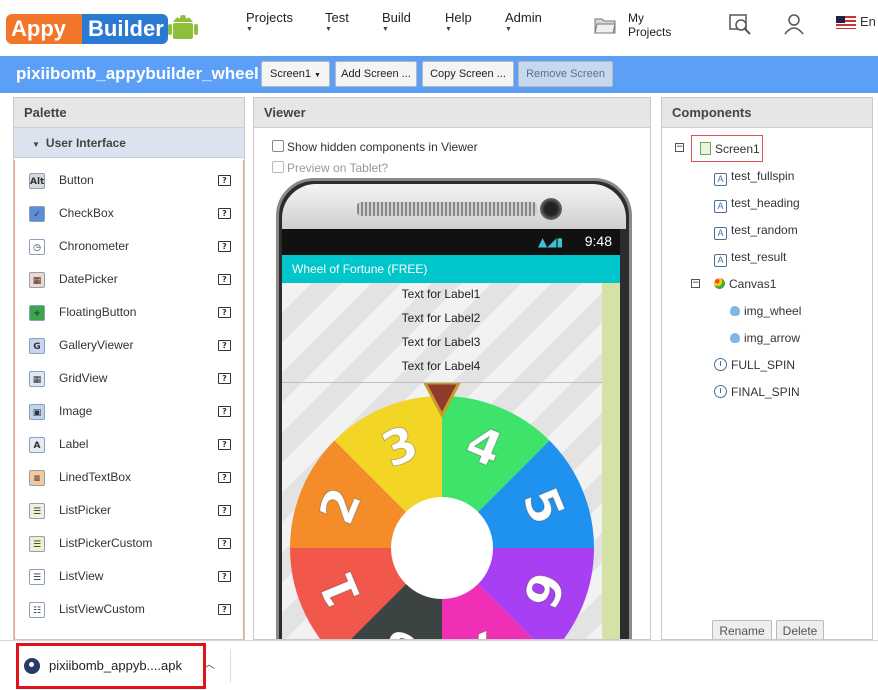 This screenshot has height=690, width=878. Describe the element at coordinates (735, 311) in the screenshot. I see `image-icon` at that location.